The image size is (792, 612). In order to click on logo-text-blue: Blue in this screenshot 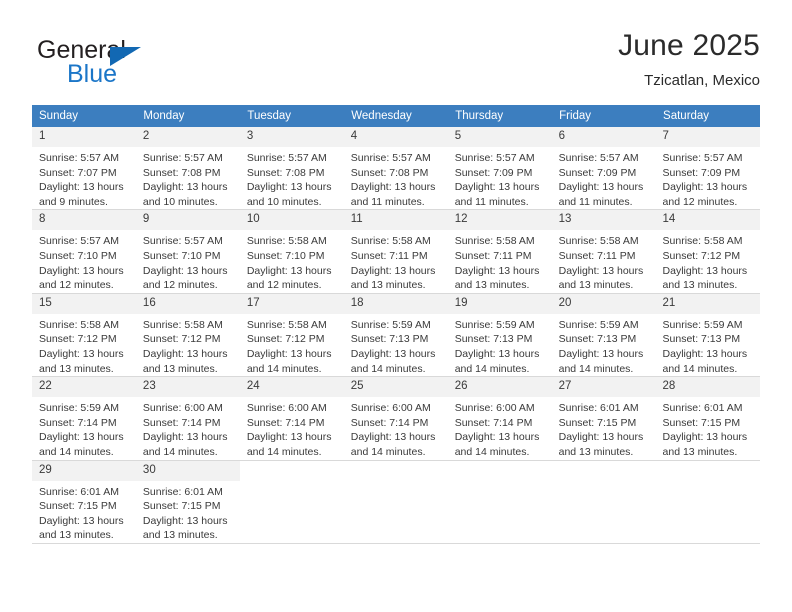, I will do `click(92, 74)`.